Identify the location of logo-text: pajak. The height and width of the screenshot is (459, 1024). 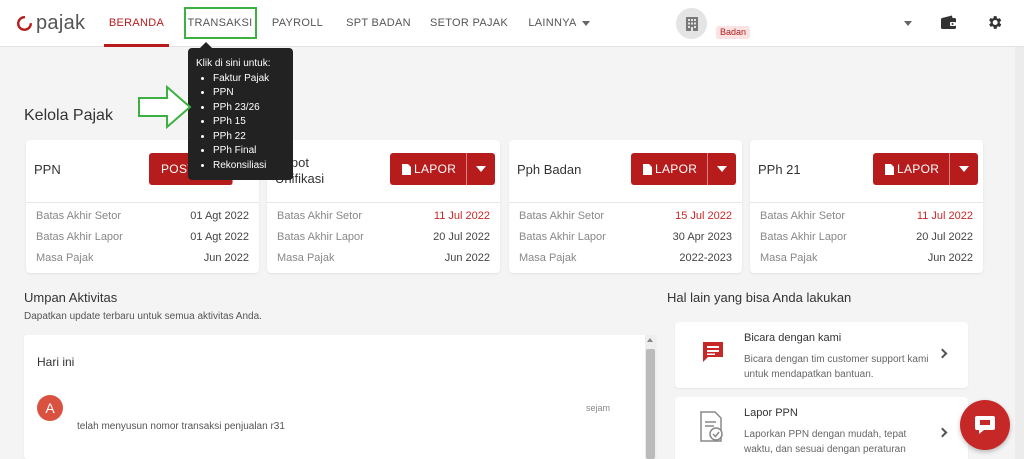
(61, 23).